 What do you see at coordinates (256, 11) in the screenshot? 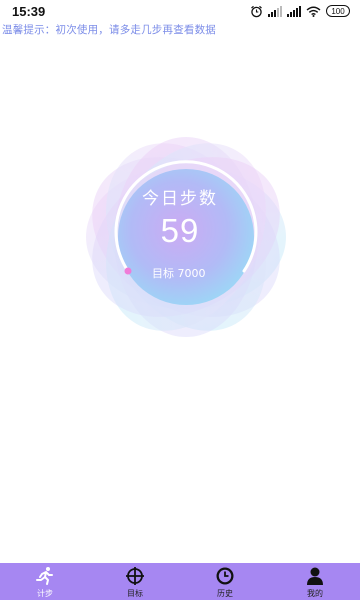
I see `alarm-icon` at bounding box center [256, 11].